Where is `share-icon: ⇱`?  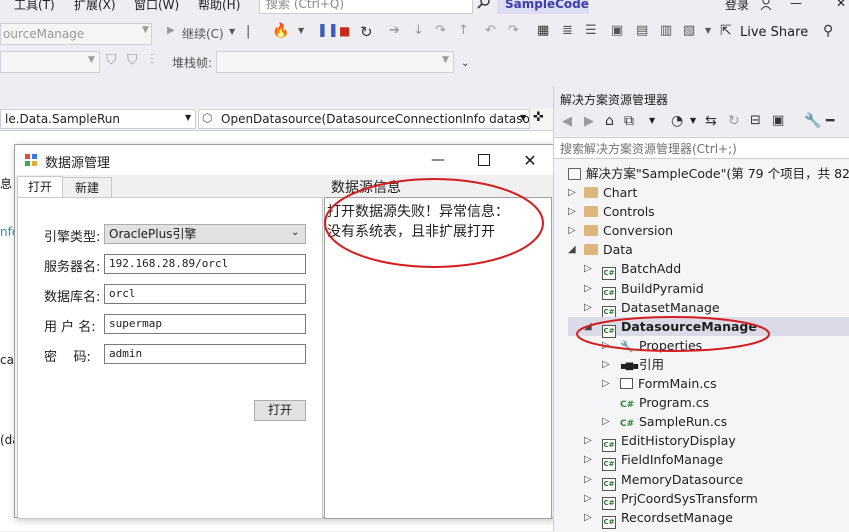
share-icon: ⇱ is located at coordinates (726, 31).